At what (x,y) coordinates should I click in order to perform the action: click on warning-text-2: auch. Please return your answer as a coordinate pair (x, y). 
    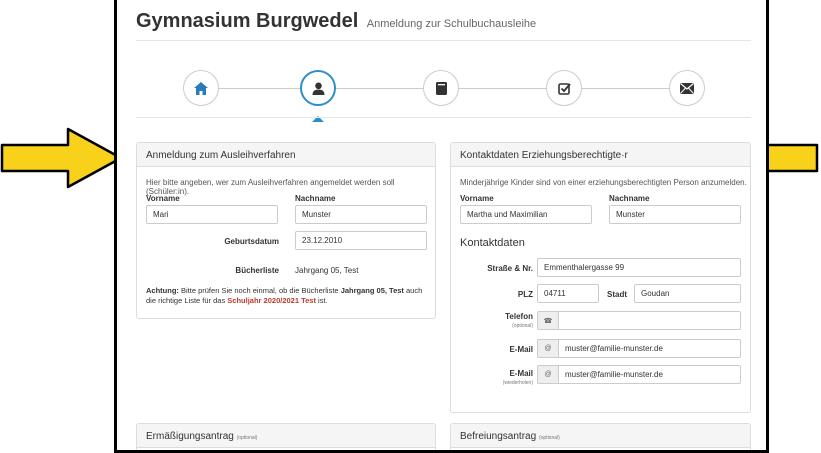
    Looking at the image, I should click on (413, 290).